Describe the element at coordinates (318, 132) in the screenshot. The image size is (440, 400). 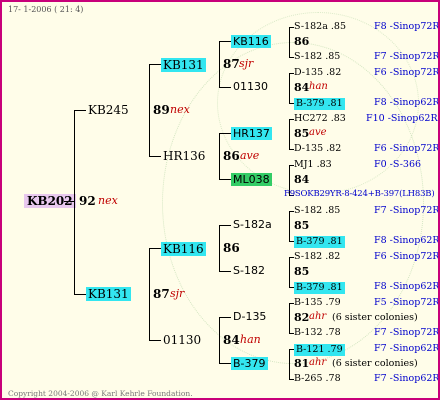
I see `gen4-mid-name: ave` at that location.